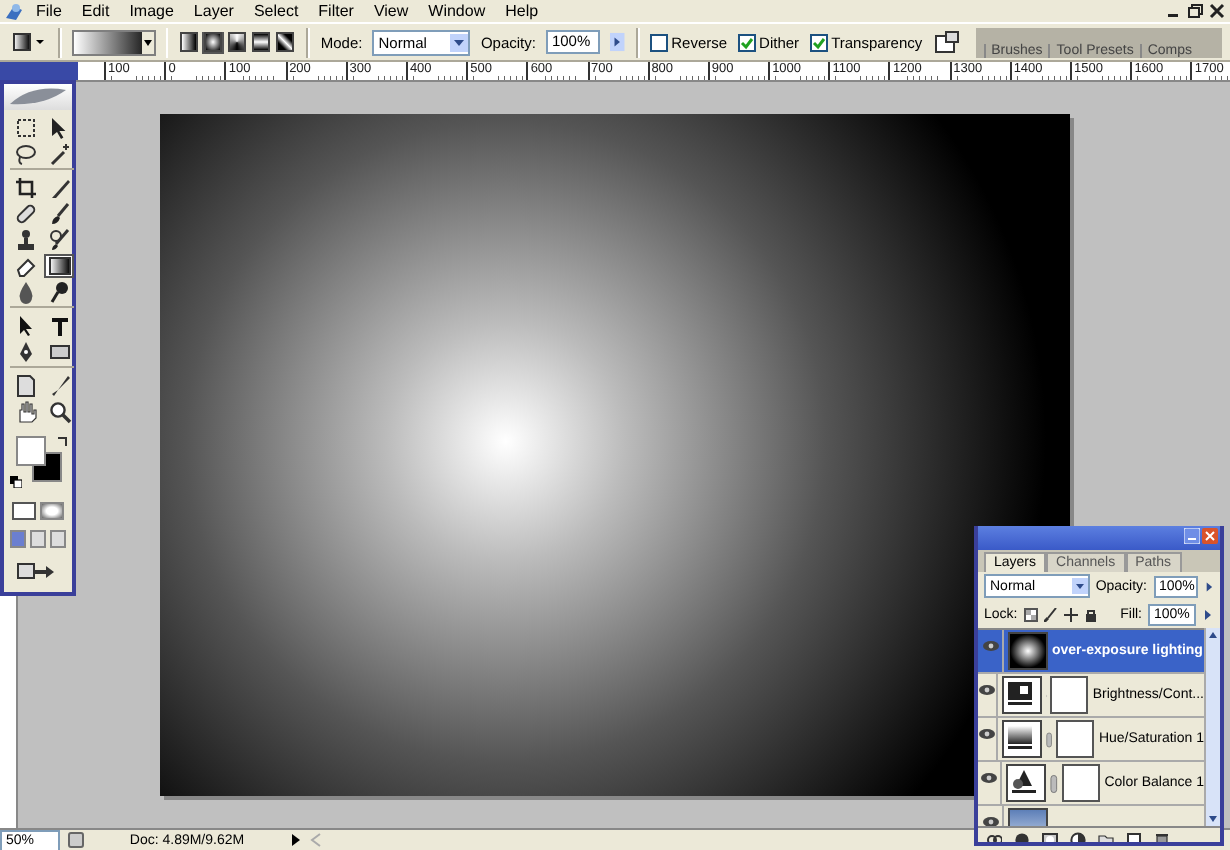 This screenshot has width=1230, height=850. I want to click on preview-icon, so click(76, 840).